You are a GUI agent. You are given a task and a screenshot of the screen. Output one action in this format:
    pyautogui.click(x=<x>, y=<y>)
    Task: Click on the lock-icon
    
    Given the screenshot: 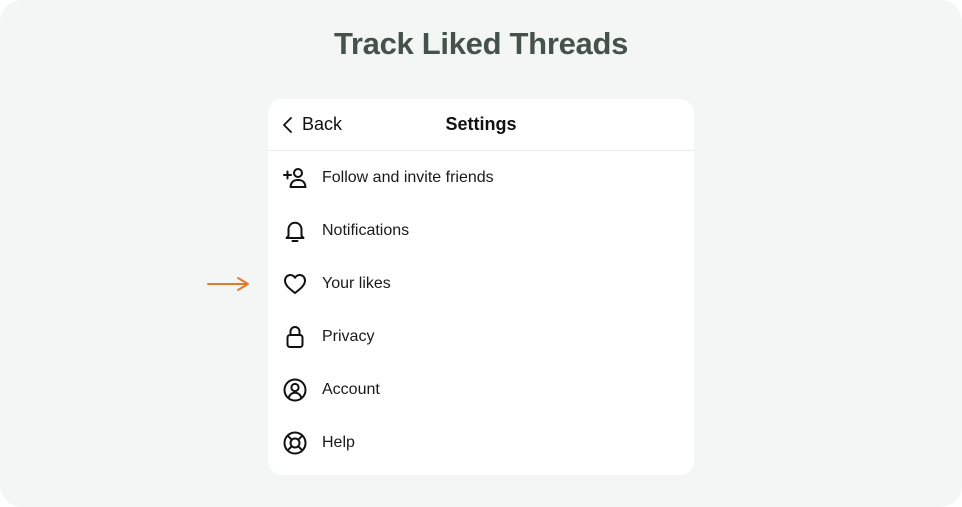 What is the action you would take?
    pyautogui.click(x=295, y=337)
    